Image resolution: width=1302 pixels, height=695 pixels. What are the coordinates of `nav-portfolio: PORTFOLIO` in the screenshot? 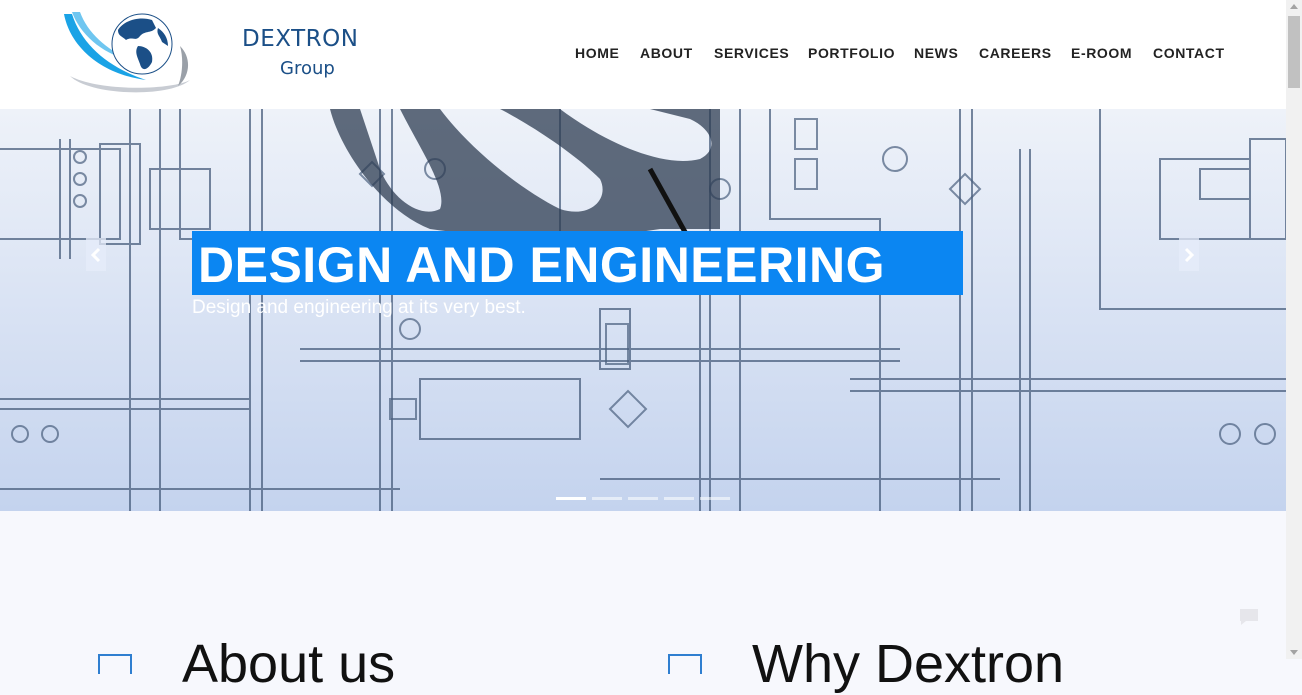 It's located at (851, 53).